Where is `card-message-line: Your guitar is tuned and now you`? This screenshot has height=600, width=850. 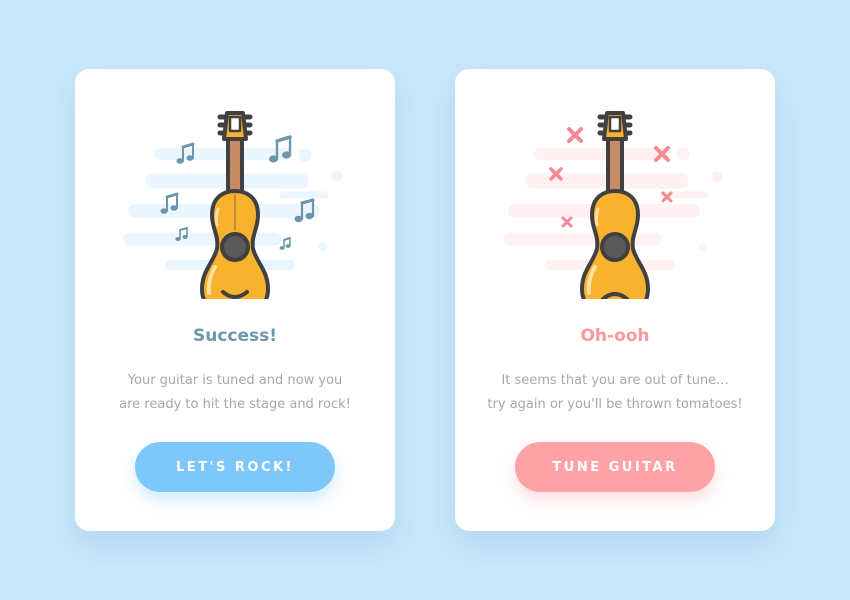 card-message-line: Your guitar is tuned and now you is located at coordinates (235, 380).